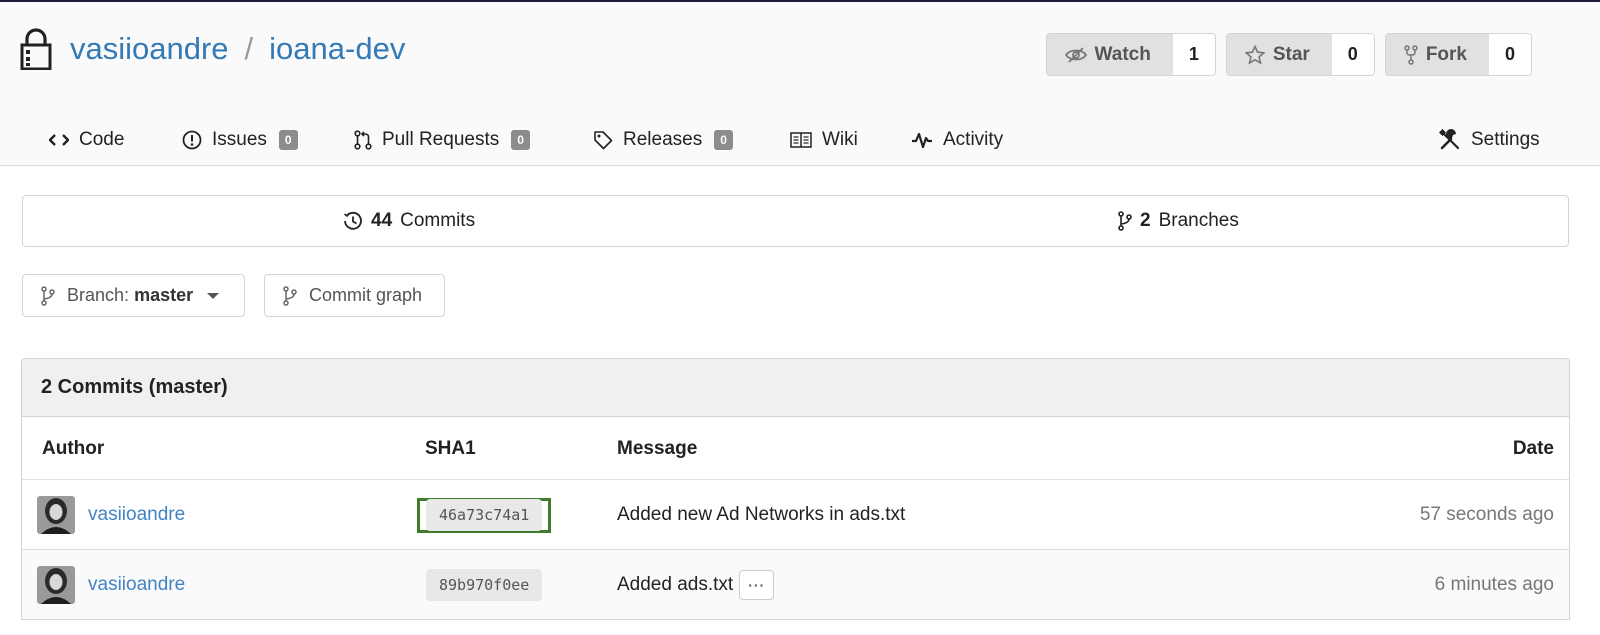 The height and width of the screenshot is (635, 1600). I want to click on sha-cell: 89b970f0ee, so click(484, 584).